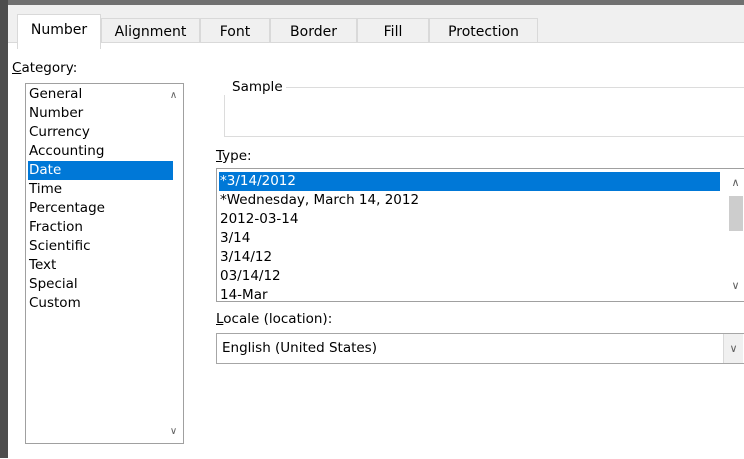 This screenshot has width=744, height=459. I want to click on scroll-thumb, so click(736, 213).